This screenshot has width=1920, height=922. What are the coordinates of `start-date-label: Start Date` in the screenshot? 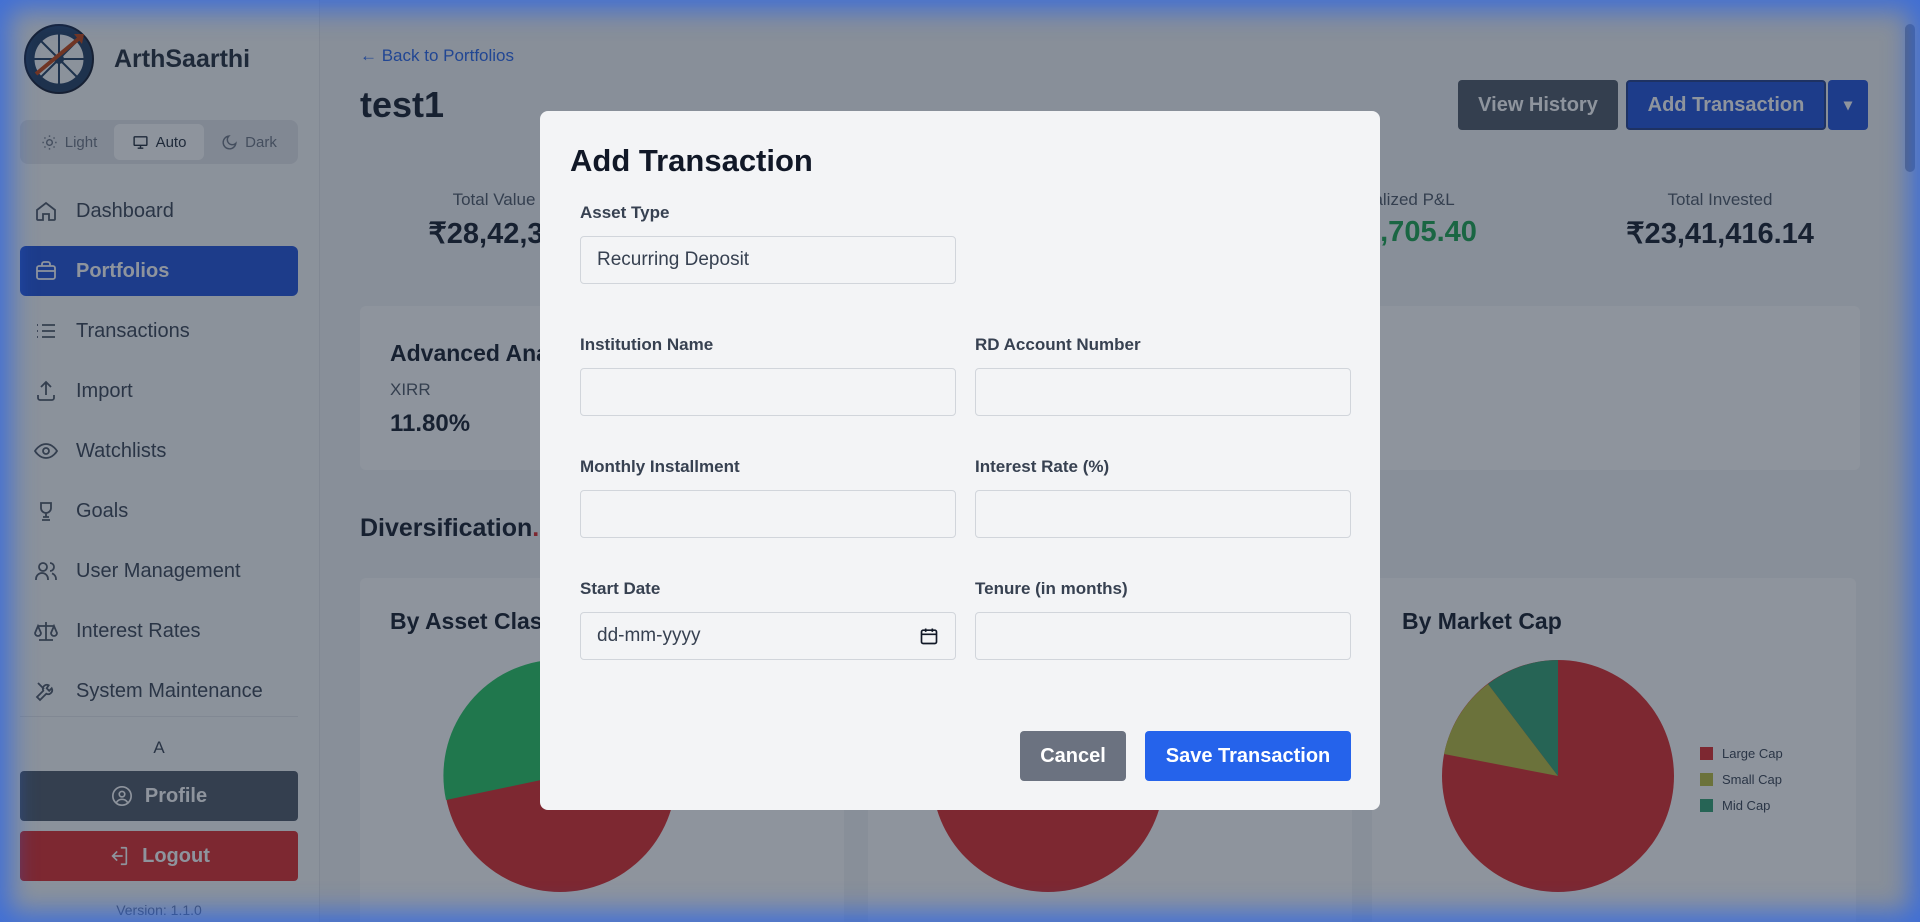 It's located at (620, 588).